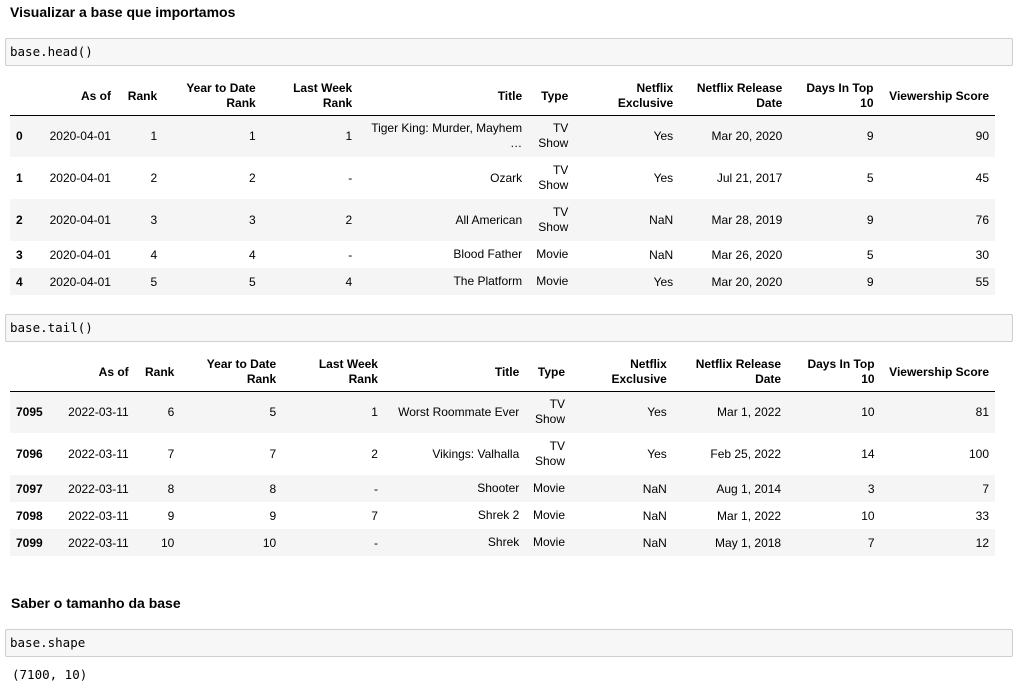 This screenshot has width=1019, height=687. What do you see at coordinates (503, 542) in the screenshot?
I see `cell-title: Shrek` at bounding box center [503, 542].